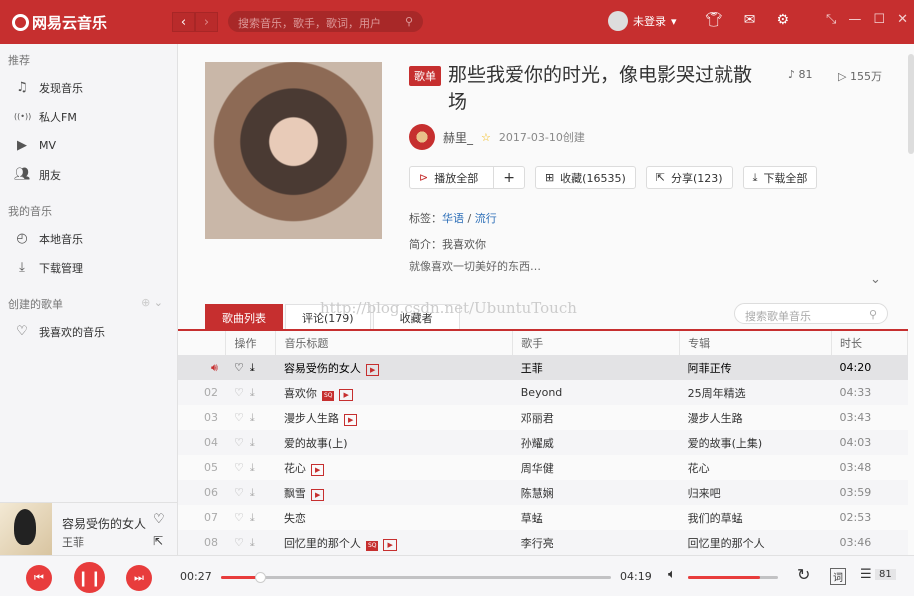 Image resolution: width=914 pixels, height=596 pixels. I want to click on collect-button: ⊞ 收藏(16535), so click(585, 177).